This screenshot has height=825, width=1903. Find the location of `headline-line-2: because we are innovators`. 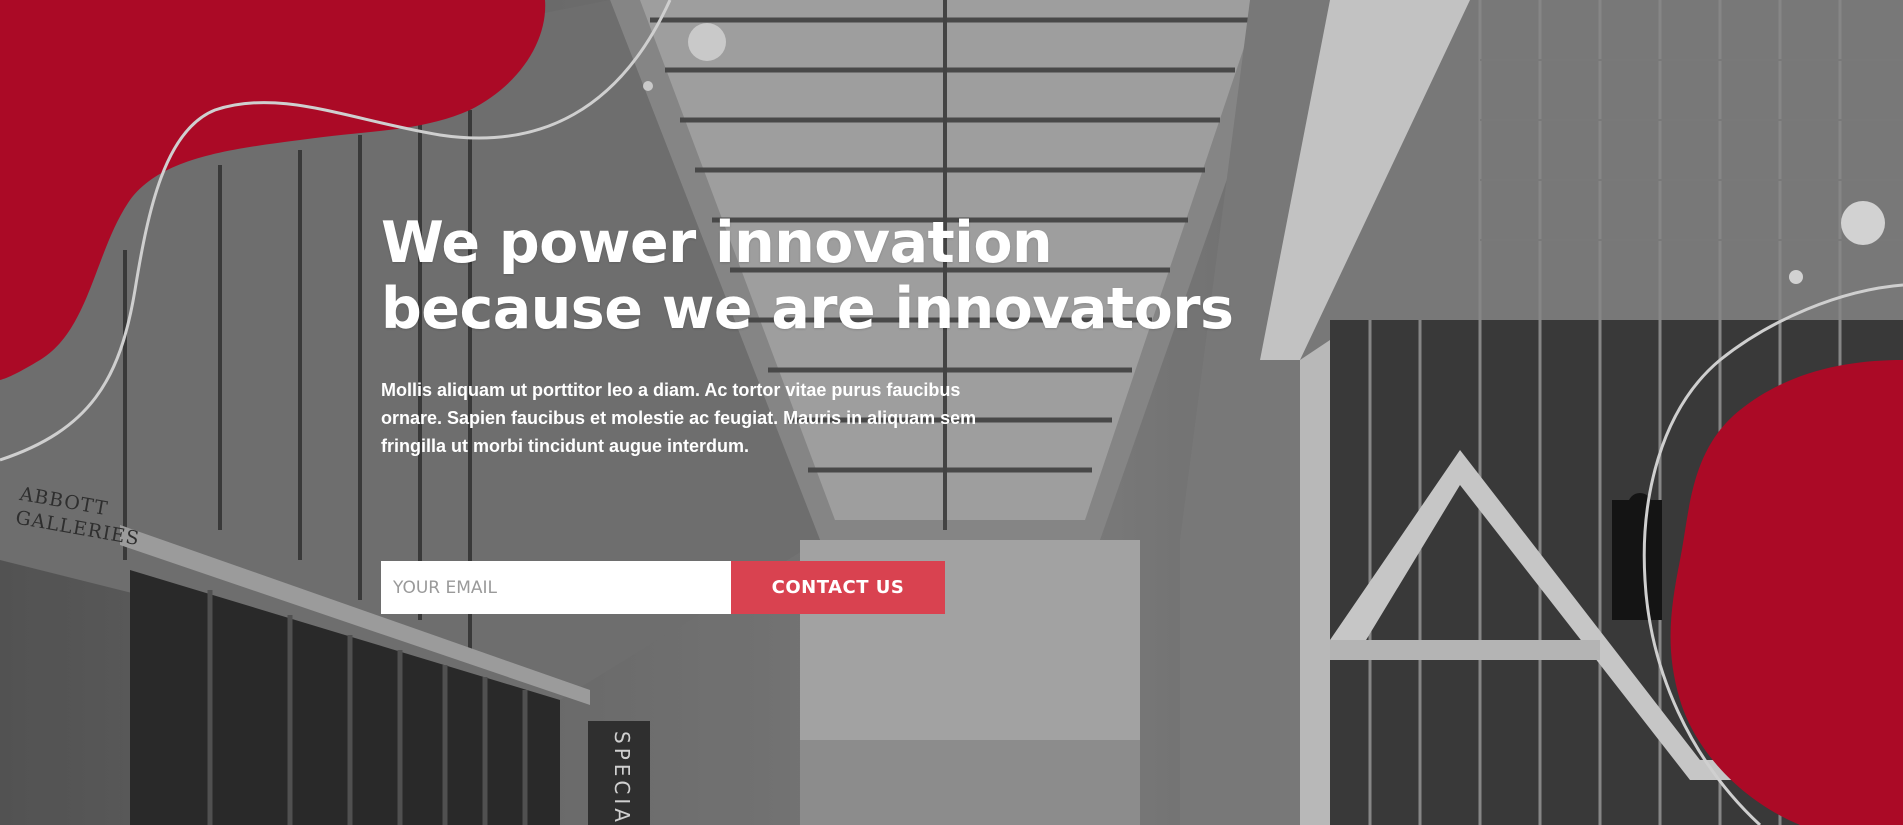

headline-line-2: because we are innovators is located at coordinates (807, 309).